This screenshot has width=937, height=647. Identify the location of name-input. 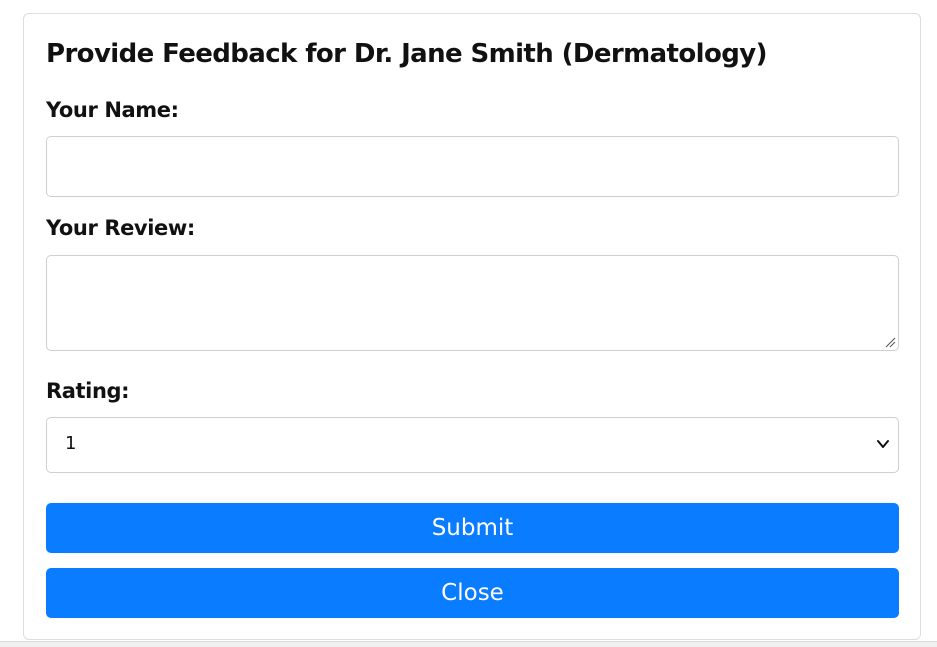
(472, 166).